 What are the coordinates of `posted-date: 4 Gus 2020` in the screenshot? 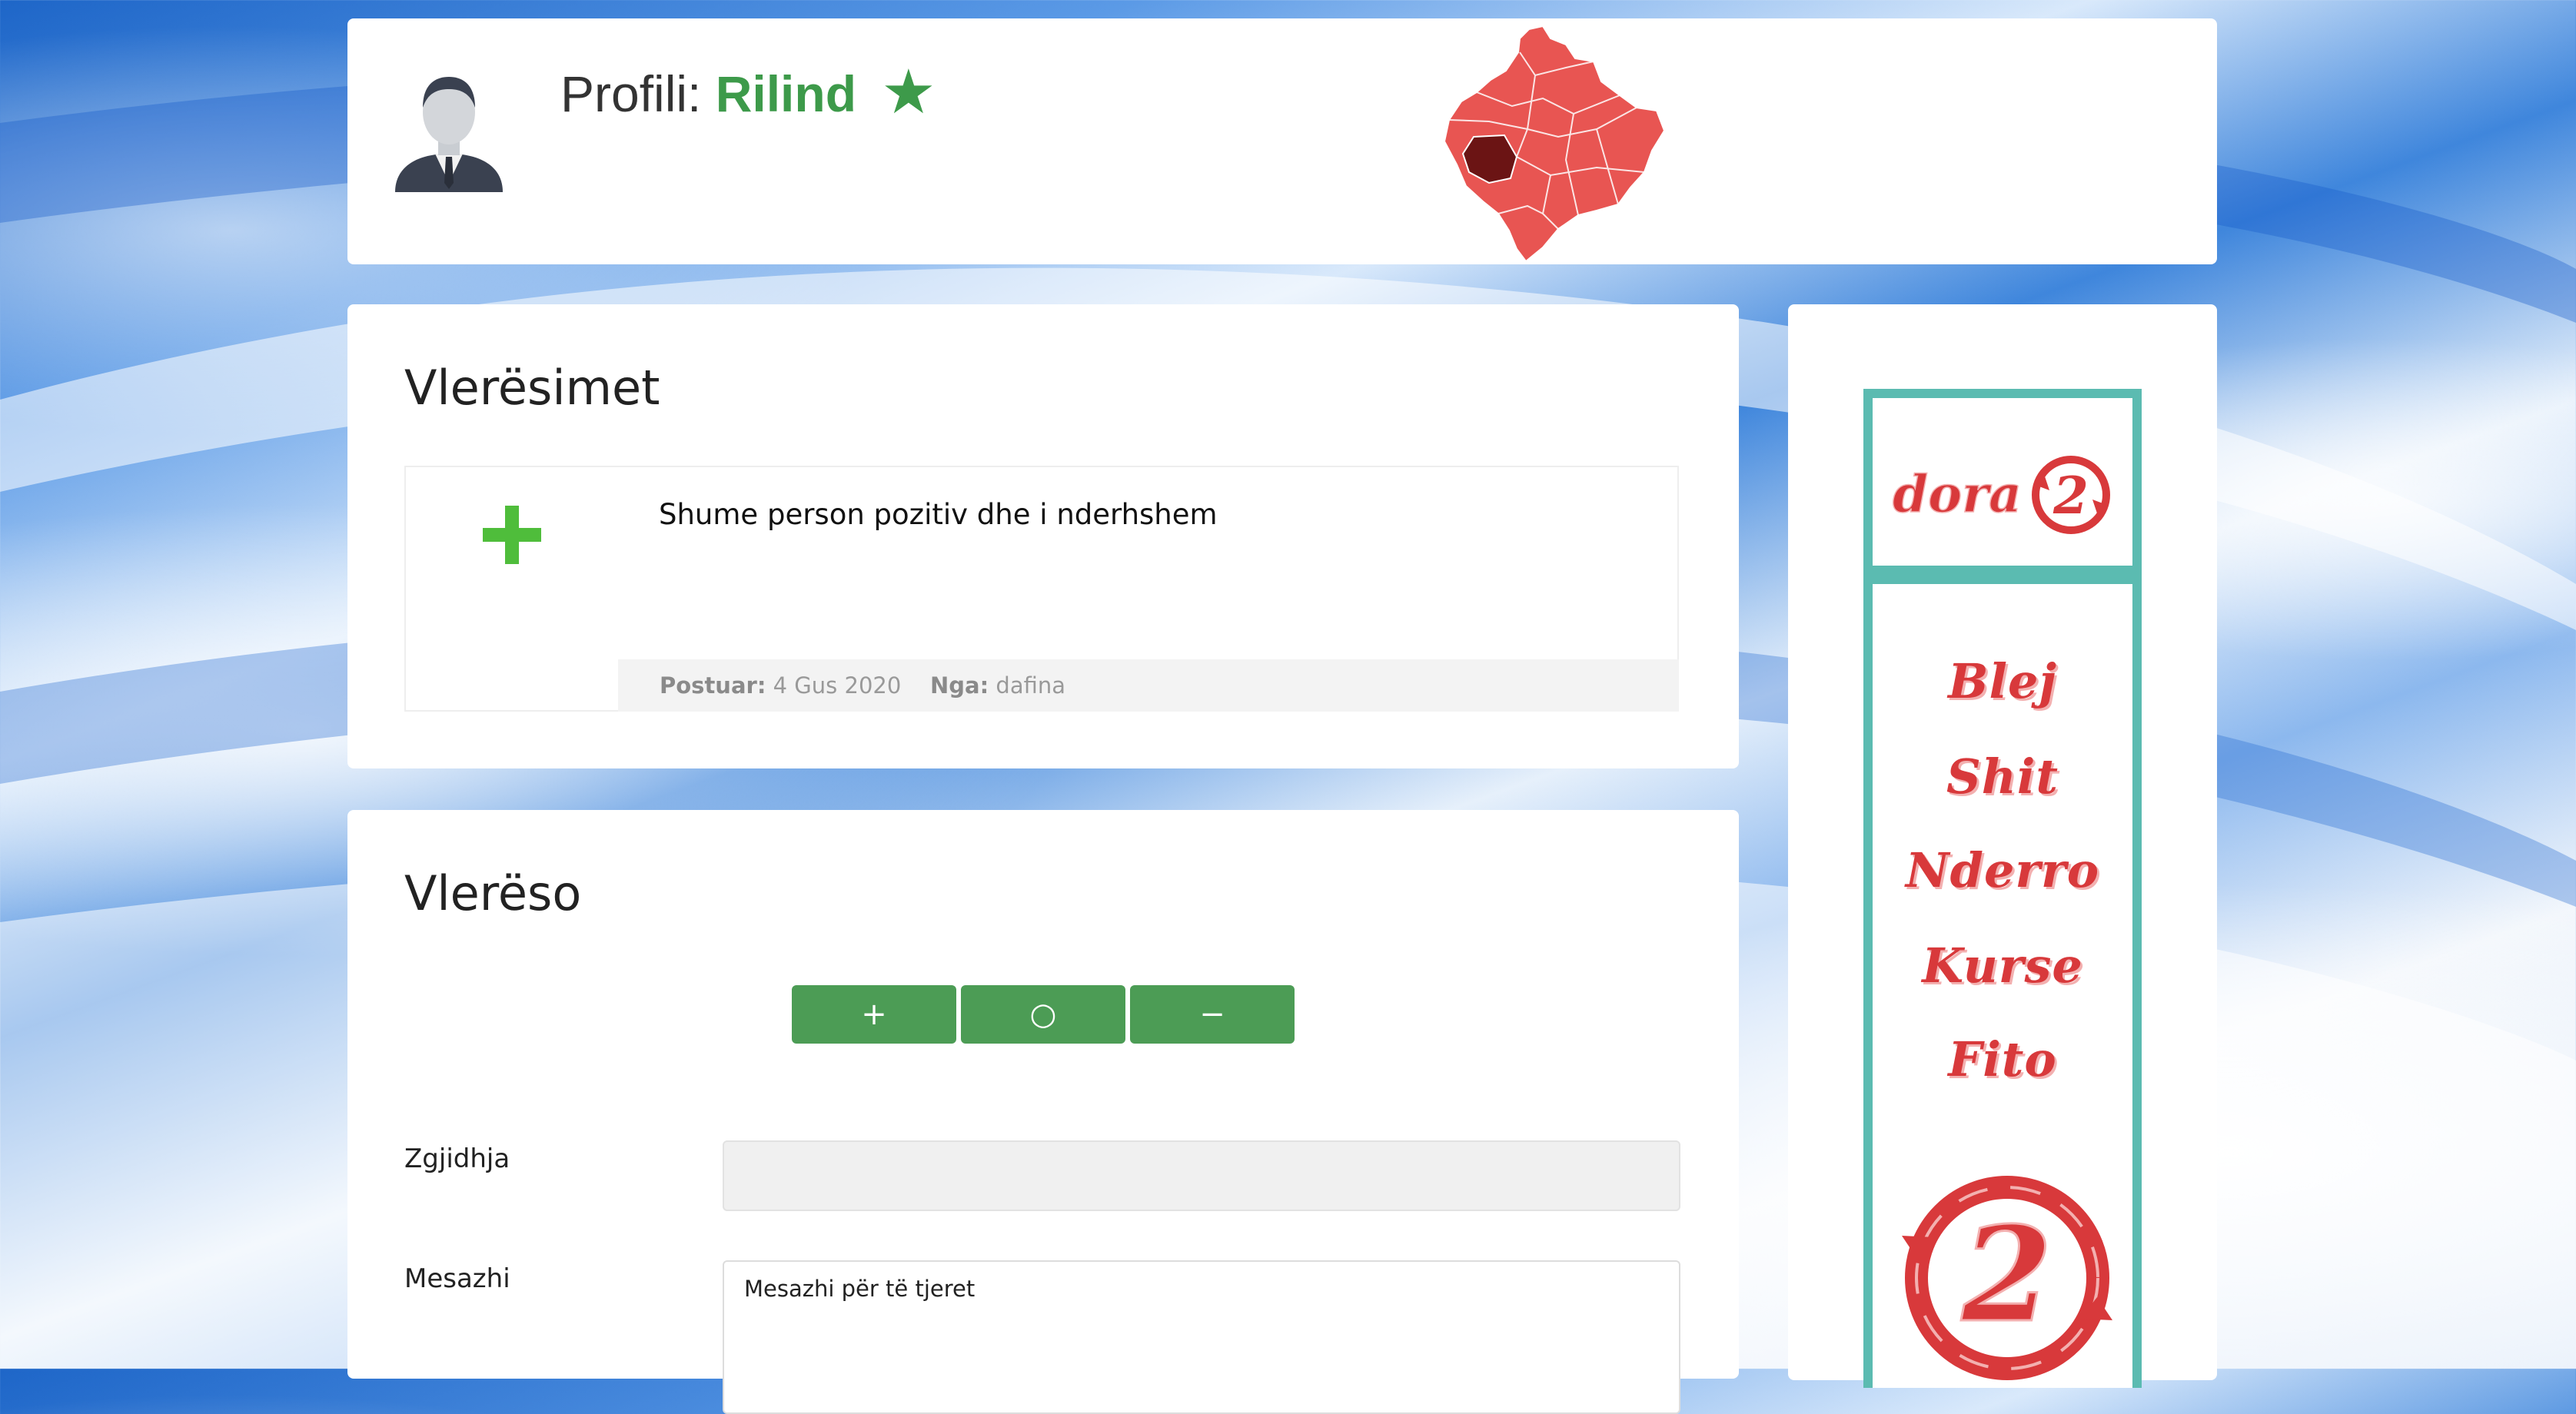 It's located at (837, 685).